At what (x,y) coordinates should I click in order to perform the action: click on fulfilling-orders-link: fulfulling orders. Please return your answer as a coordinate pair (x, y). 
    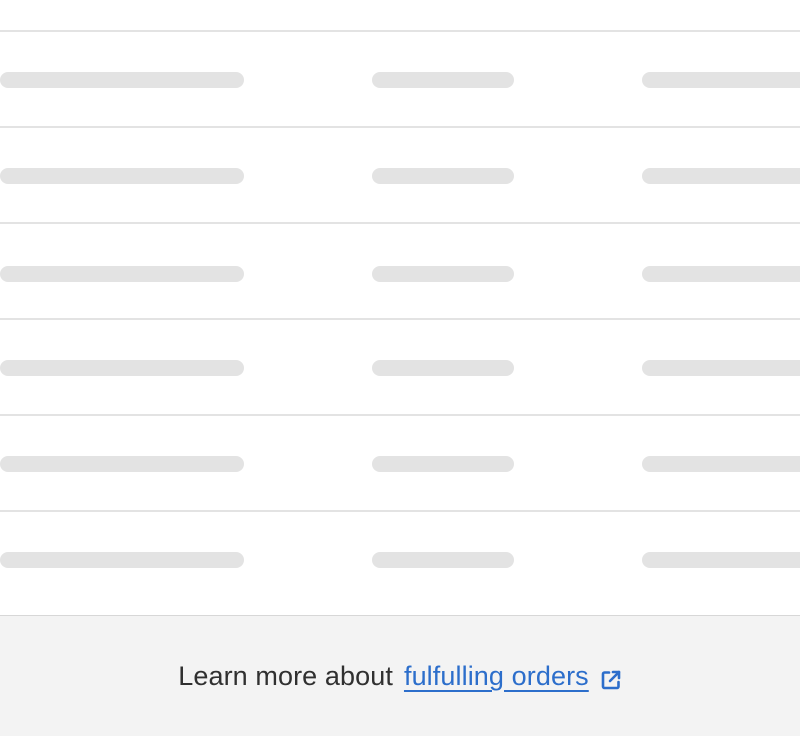
    Looking at the image, I should click on (496, 676).